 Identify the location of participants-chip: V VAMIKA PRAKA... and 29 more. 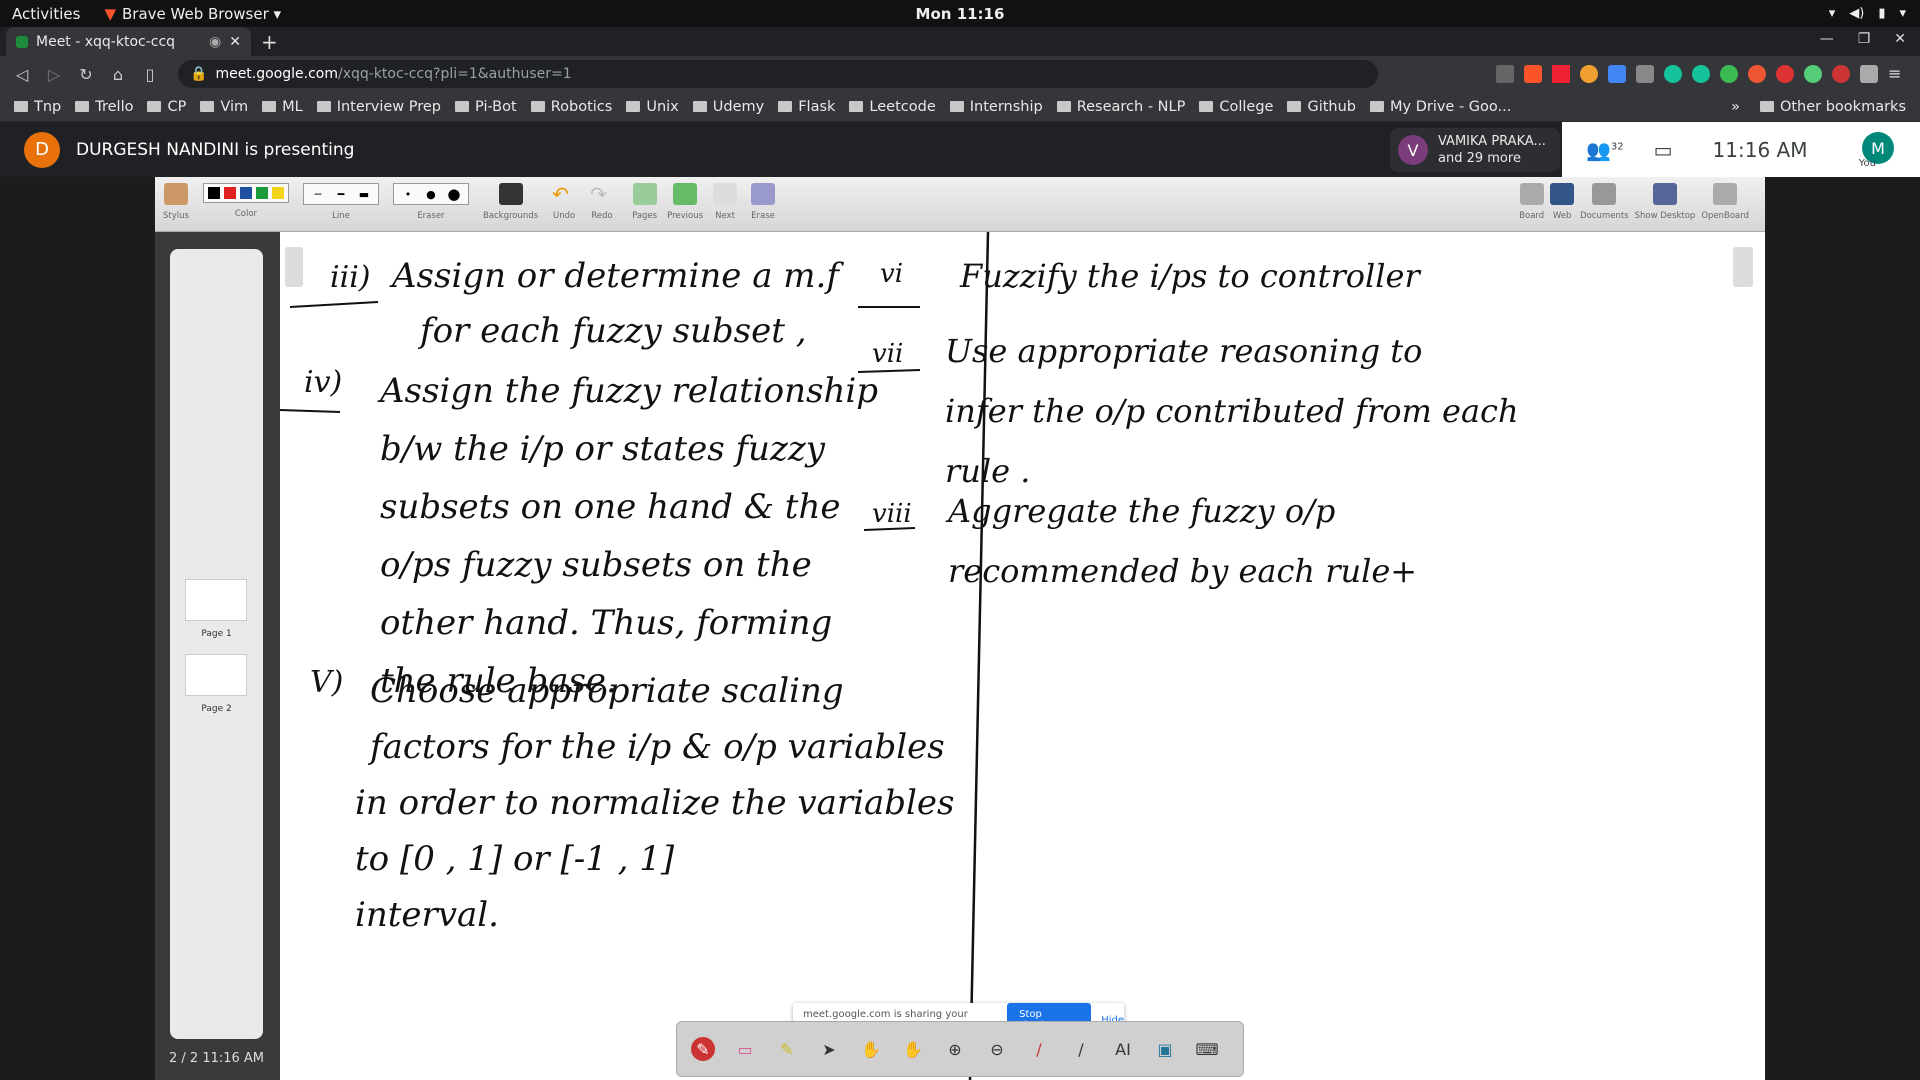
(1475, 150).